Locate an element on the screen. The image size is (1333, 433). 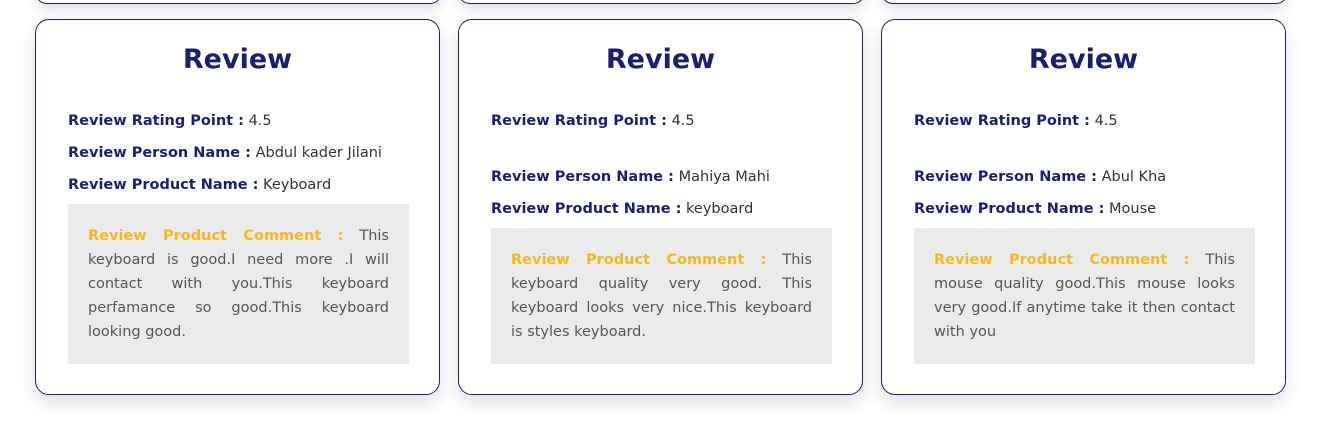
person-value: Abdul kader Jilani is located at coordinates (318, 153).